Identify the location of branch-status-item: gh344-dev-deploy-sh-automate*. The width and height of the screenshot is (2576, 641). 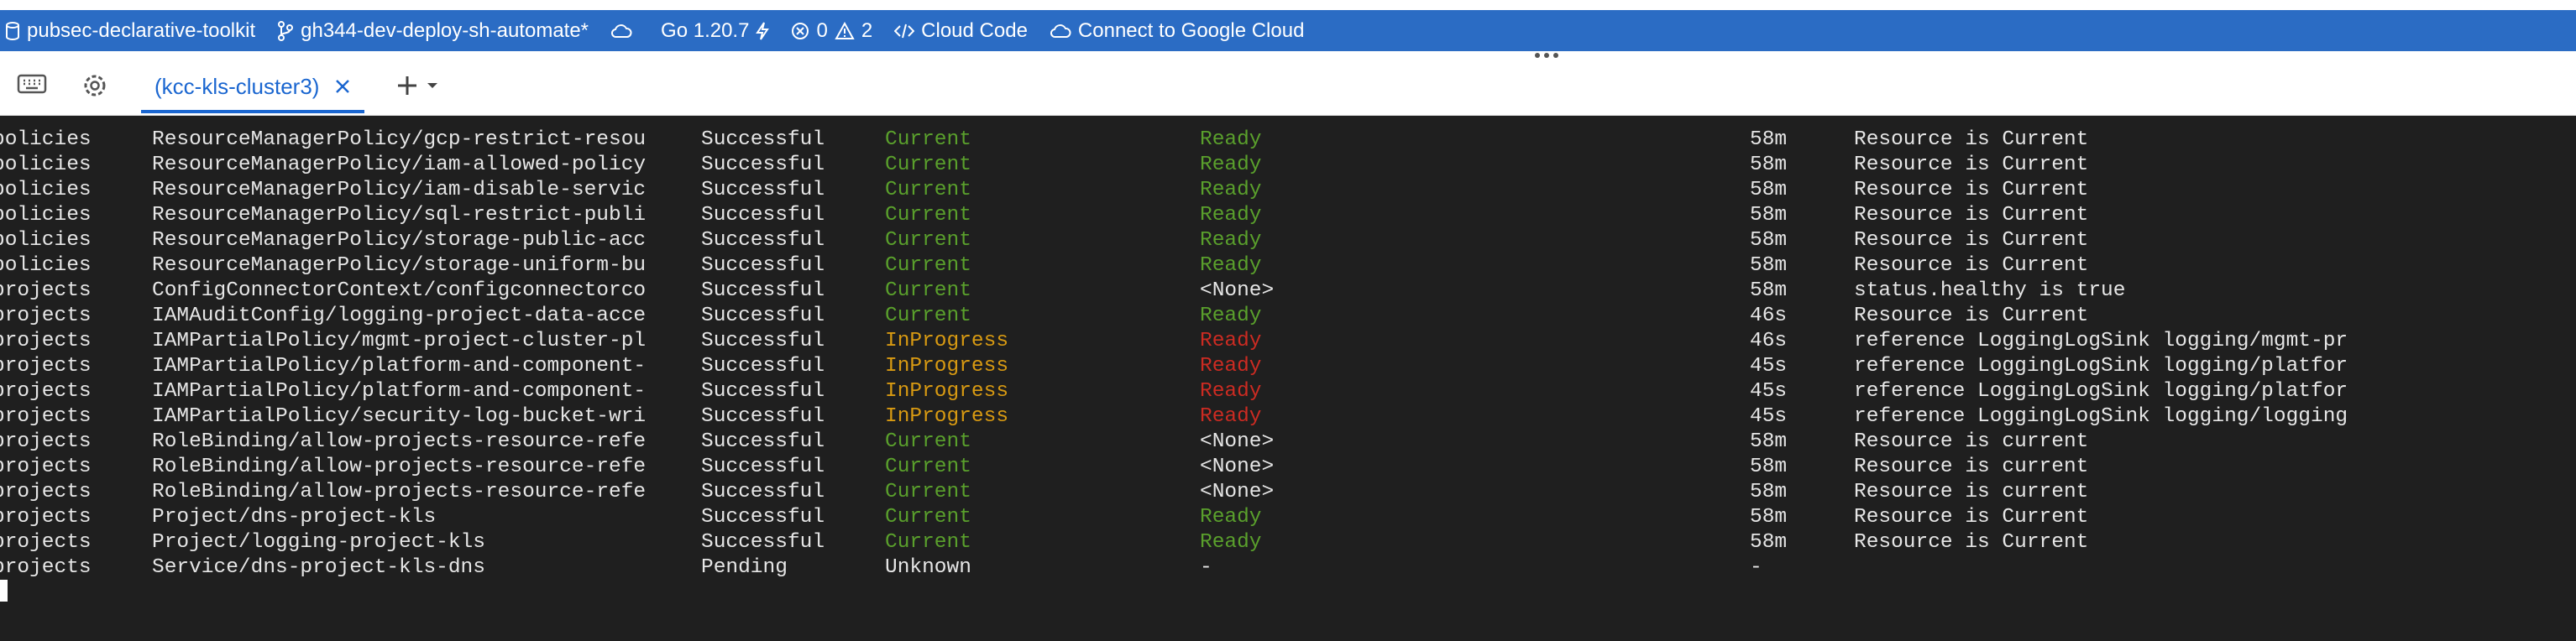
(433, 31).